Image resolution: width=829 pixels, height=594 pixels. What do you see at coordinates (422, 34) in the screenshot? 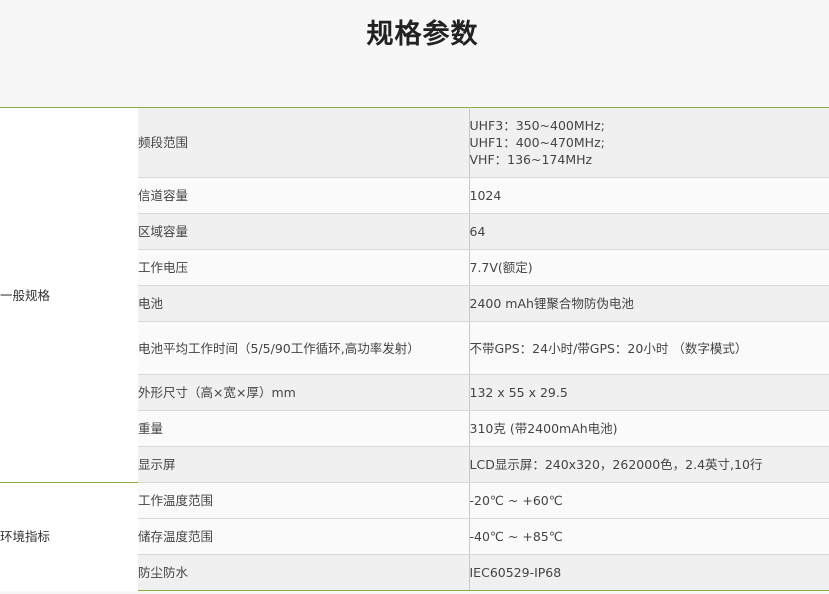
I see `page-title: 规格参数` at bounding box center [422, 34].